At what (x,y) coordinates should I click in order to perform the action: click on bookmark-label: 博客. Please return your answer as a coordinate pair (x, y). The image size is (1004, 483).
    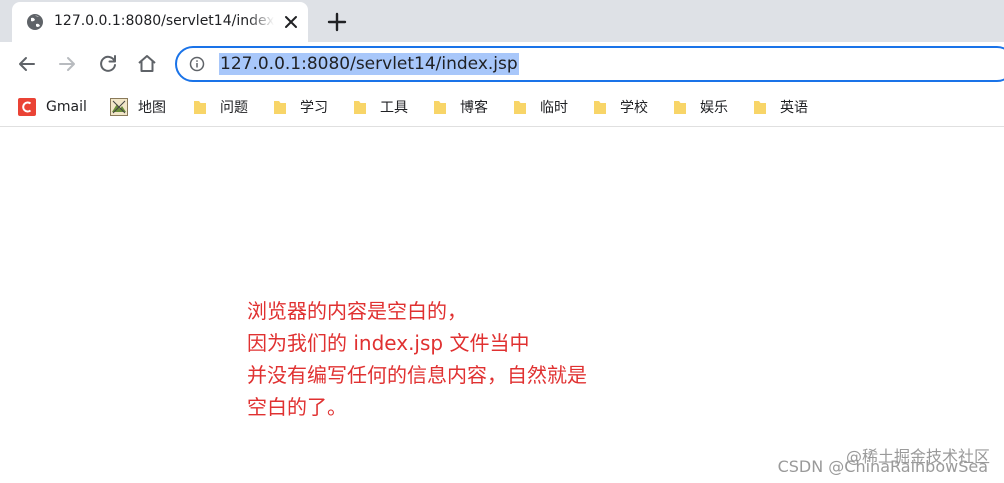
    Looking at the image, I should click on (474, 108).